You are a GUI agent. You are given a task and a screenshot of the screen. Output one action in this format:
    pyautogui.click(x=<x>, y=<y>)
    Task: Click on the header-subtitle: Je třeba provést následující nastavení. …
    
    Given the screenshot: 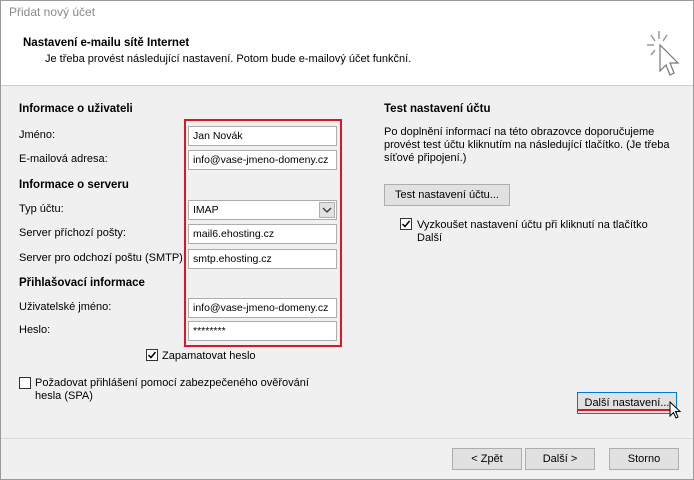 What is the action you would take?
    pyautogui.click(x=228, y=59)
    